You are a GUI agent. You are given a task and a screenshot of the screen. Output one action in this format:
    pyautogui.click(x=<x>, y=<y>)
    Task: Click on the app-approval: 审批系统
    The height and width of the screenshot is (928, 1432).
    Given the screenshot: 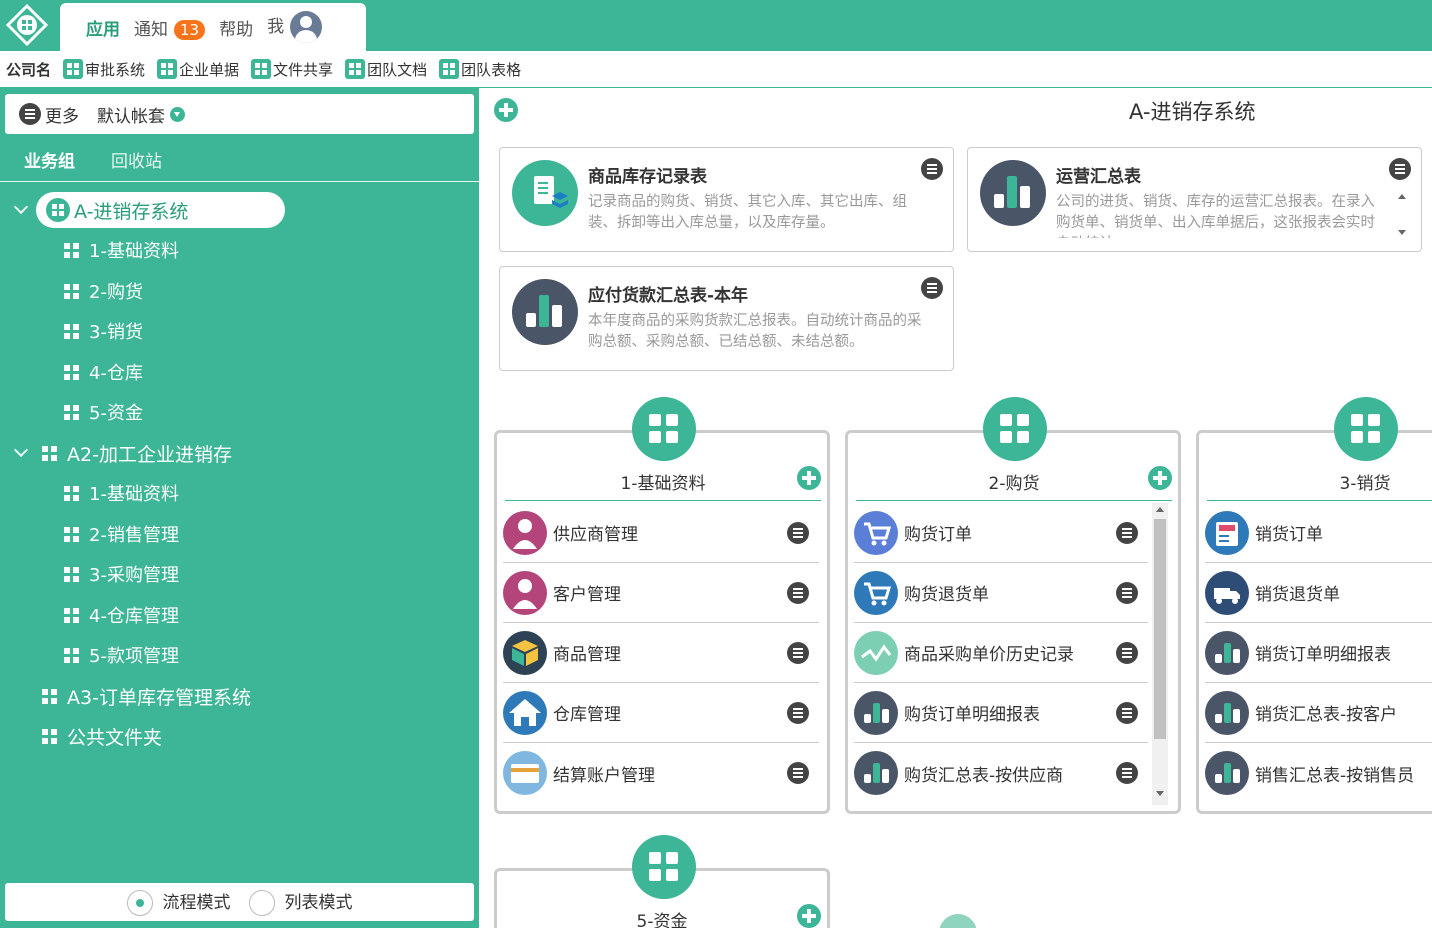 What is the action you would take?
    pyautogui.click(x=104, y=69)
    